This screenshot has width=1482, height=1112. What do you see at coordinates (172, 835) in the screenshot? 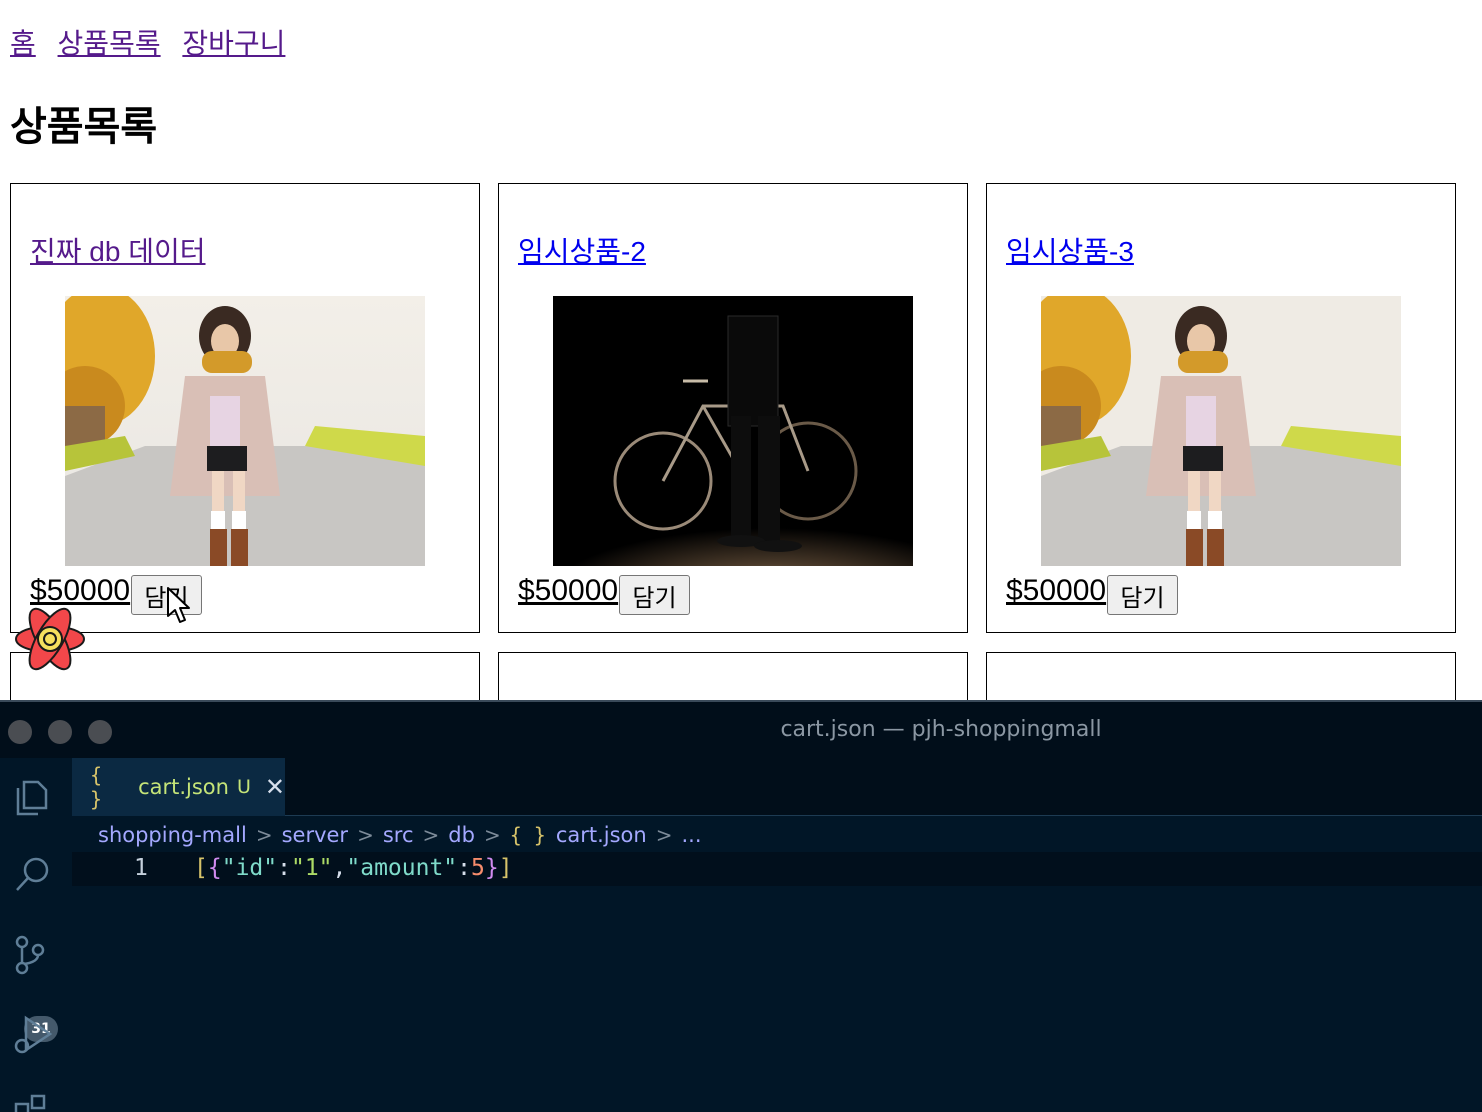
I see `breadcrumb-item: shopping-mall` at bounding box center [172, 835].